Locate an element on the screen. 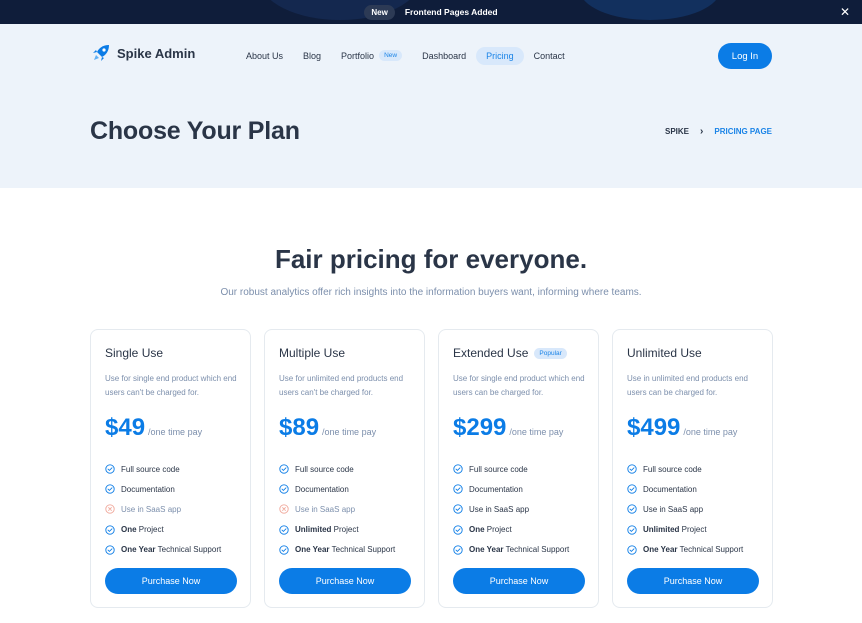  nav-item-contact: Contact is located at coordinates (549, 56).